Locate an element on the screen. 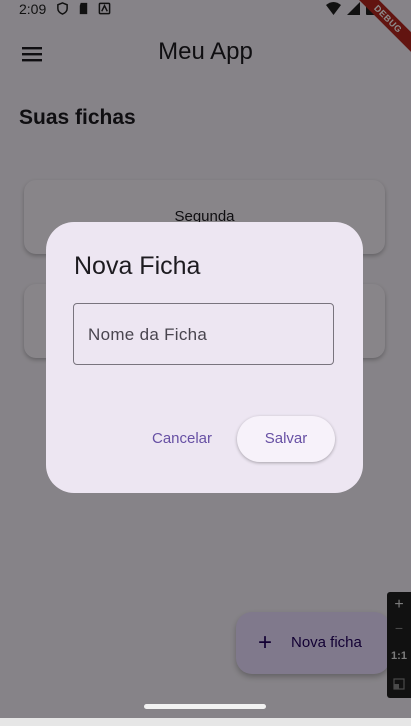 This screenshot has height=726, width=411. save-button: Salvar is located at coordinates (286, 439).